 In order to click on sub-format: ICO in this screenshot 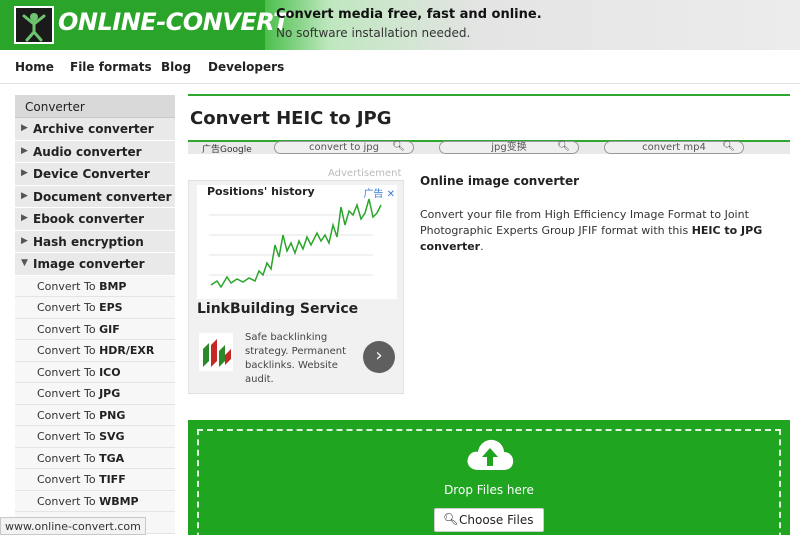, I will do `click(110, 372)`.